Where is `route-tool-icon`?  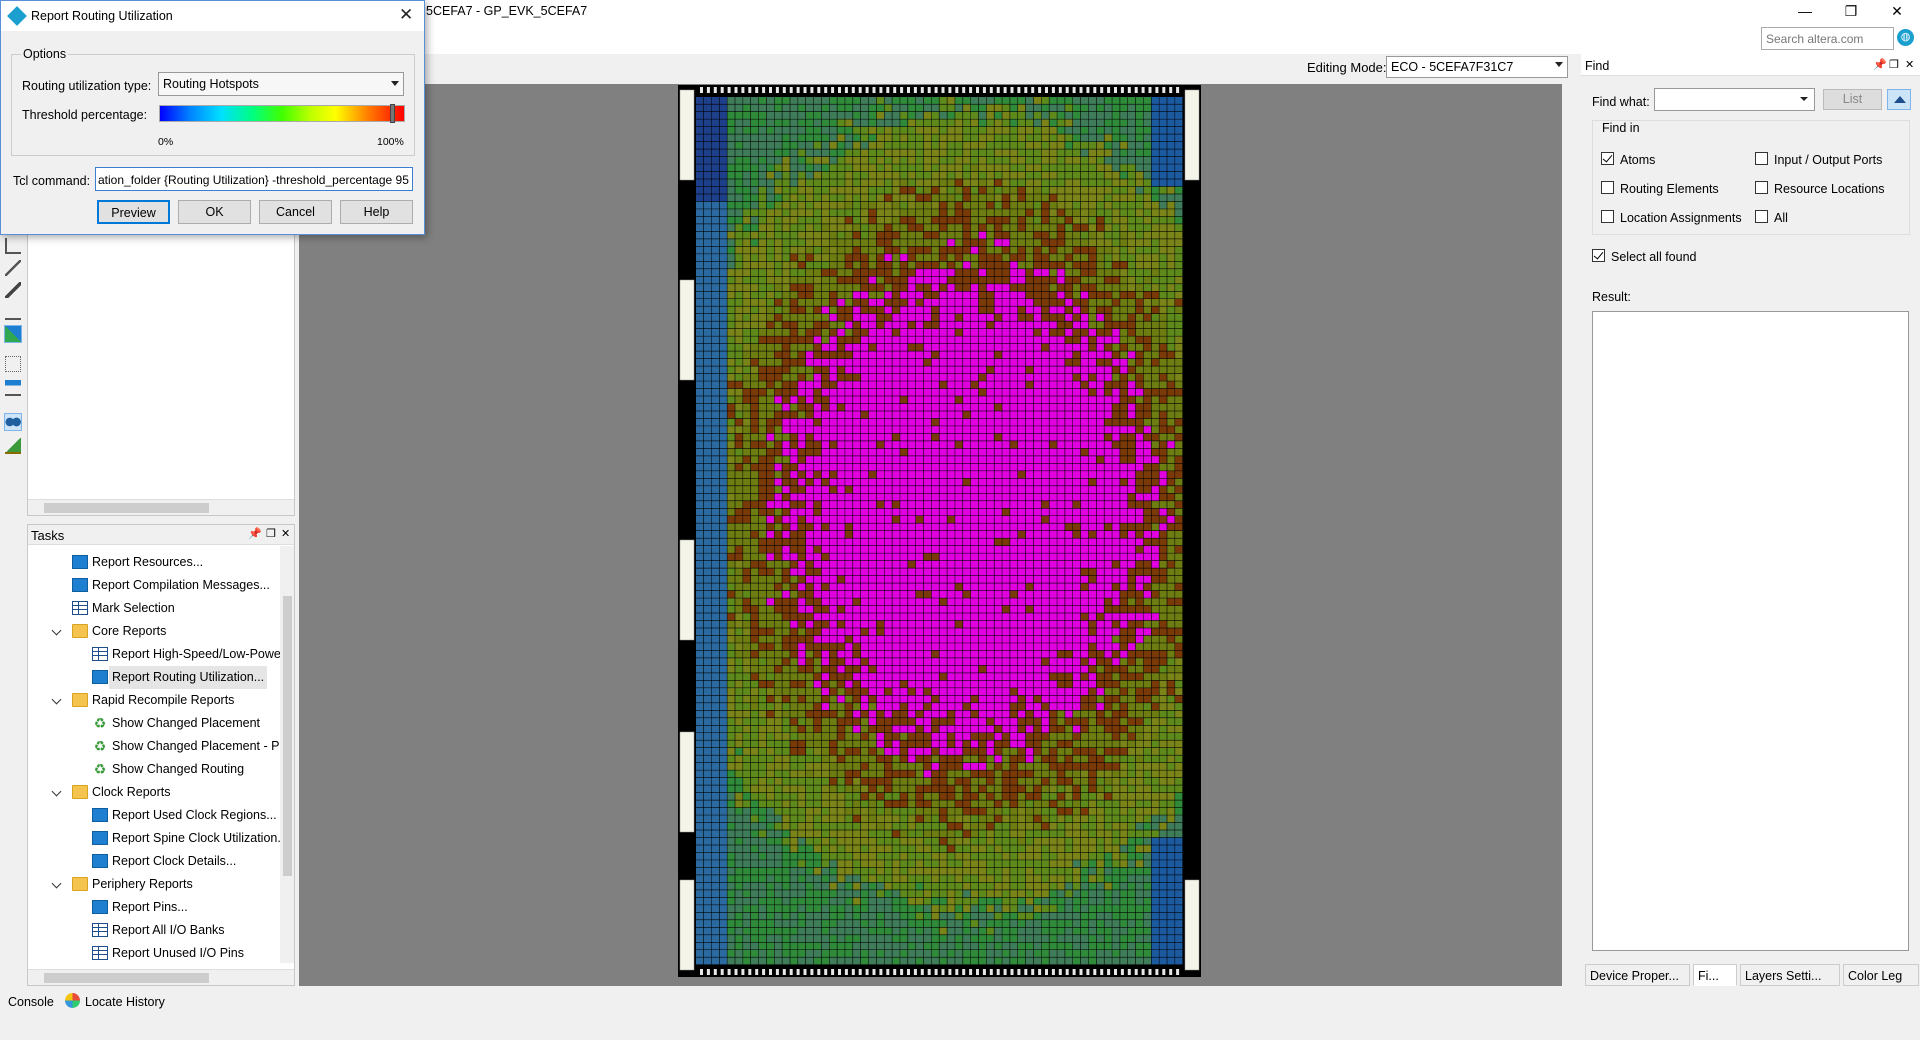 route-tool-icon is located at coordinates (13, 290).